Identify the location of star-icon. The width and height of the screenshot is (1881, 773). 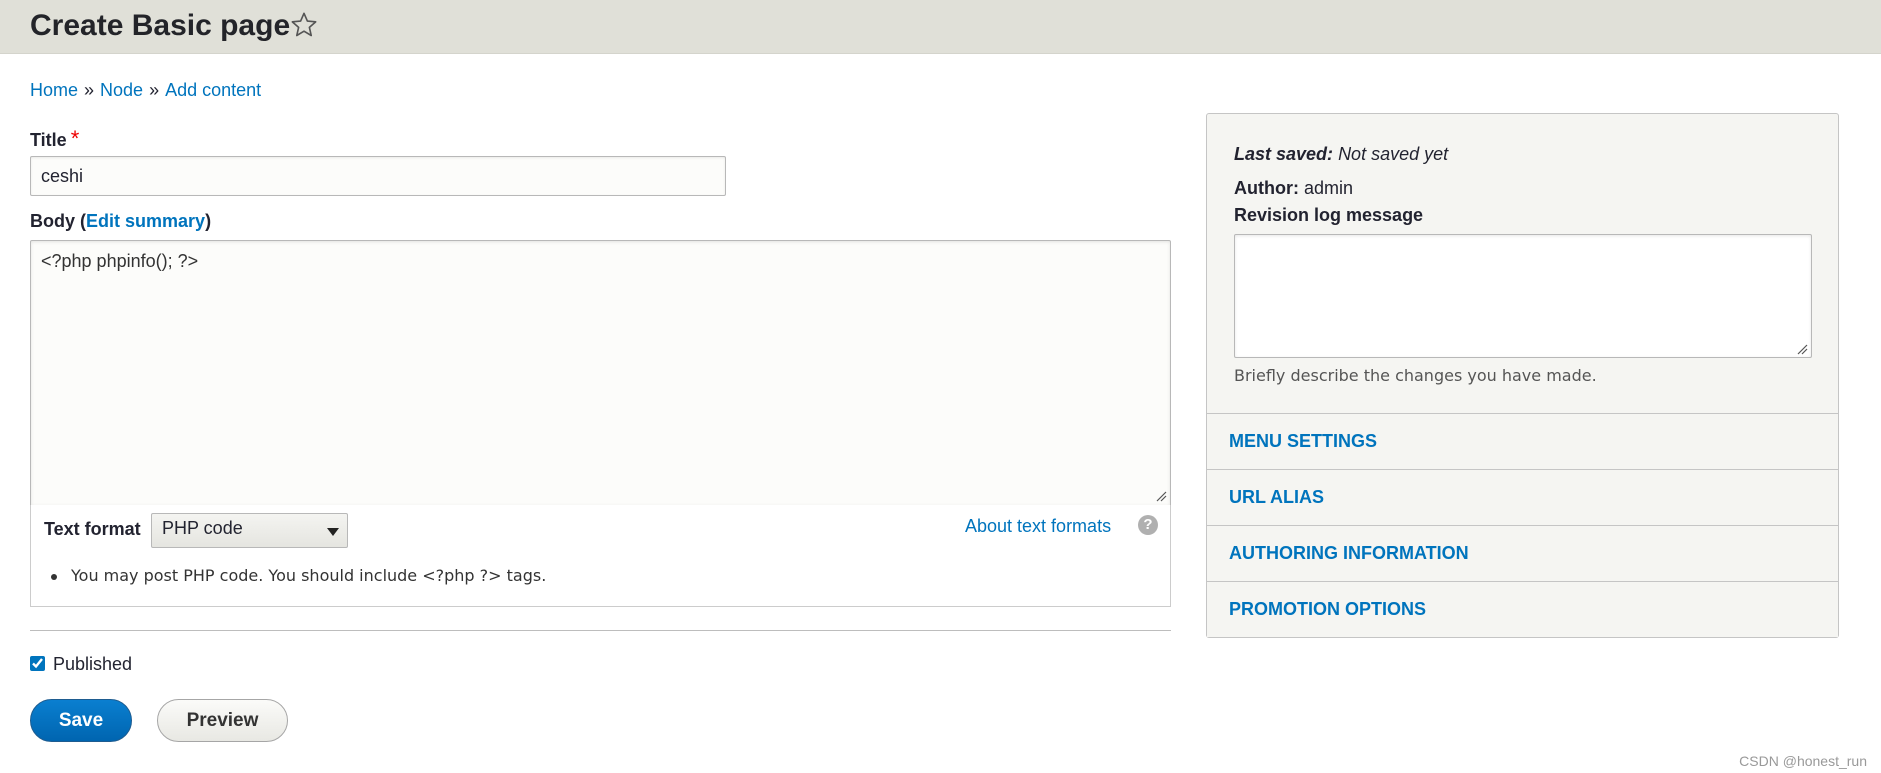
(304, 25).